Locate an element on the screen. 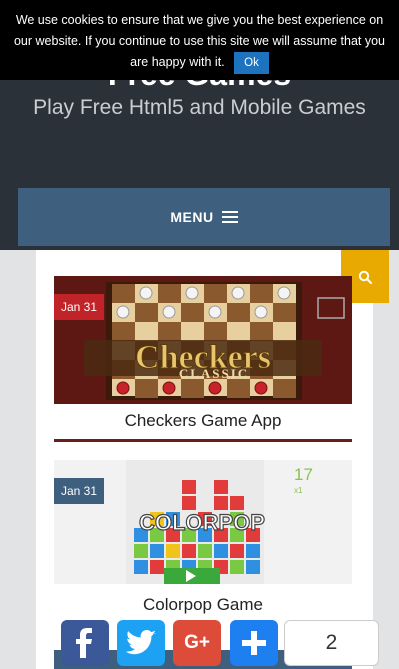  hamburger-icon is located at coordinates (229, 217).